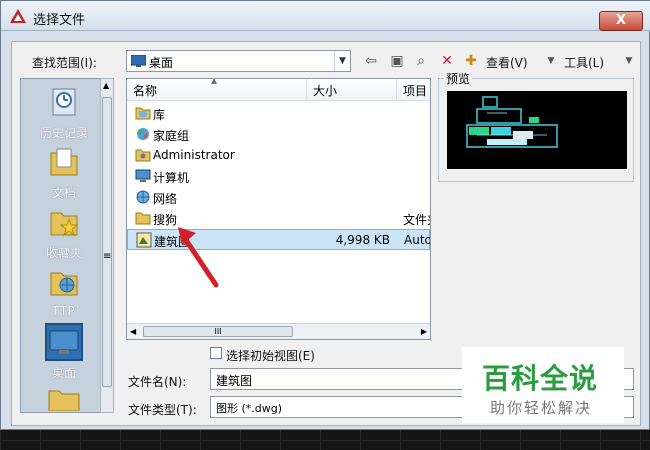 The image size is (650, 450). What do you see at coordinates (507, 62) in the screenshot?
I see `view-menu: 查看(V)` at bounding box center [507, 62].